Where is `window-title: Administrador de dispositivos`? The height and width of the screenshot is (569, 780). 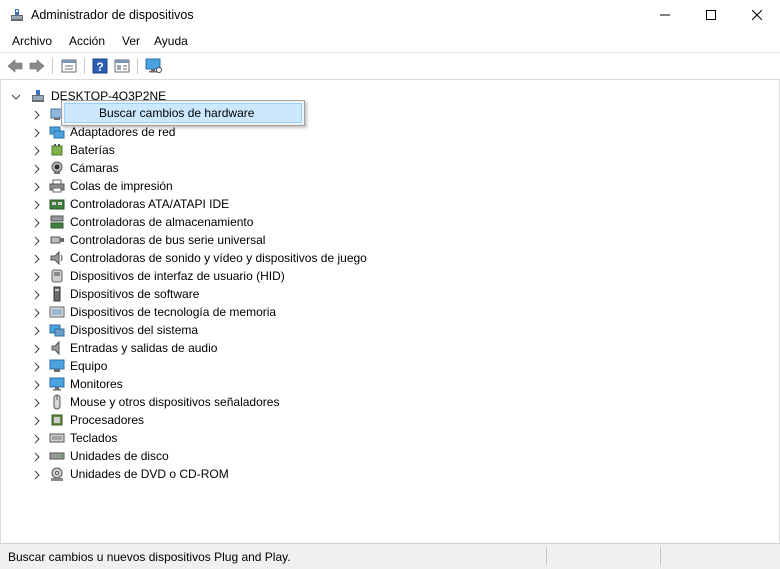
window-title: Administrador de dispositivos is located at coordinates (112, 15).